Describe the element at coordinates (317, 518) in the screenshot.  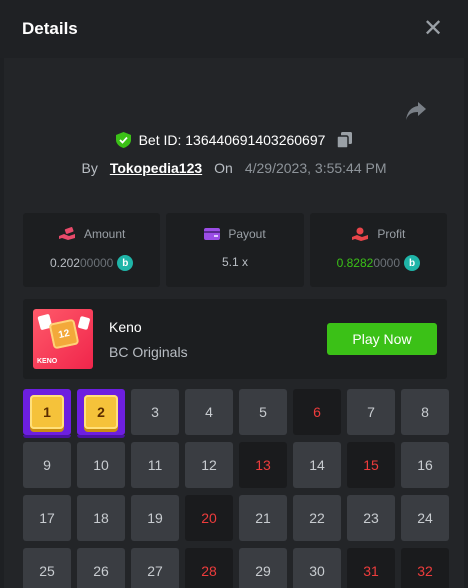
I see `keno-cell: 22` at that location.